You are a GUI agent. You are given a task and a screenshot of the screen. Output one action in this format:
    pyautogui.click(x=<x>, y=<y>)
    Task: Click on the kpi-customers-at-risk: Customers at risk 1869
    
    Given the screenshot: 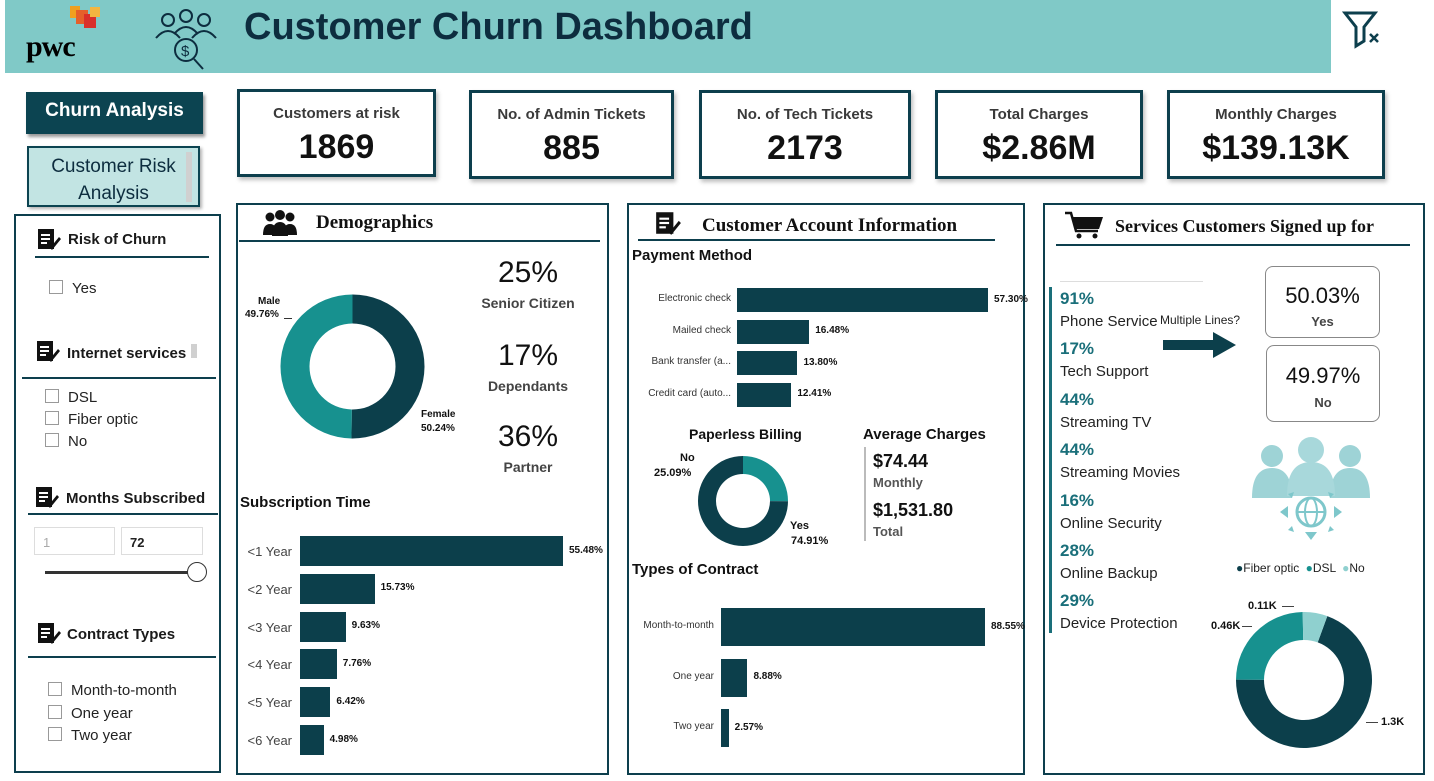 What is the action you would take?
    pyautogui.click(x=336, y=133)
    